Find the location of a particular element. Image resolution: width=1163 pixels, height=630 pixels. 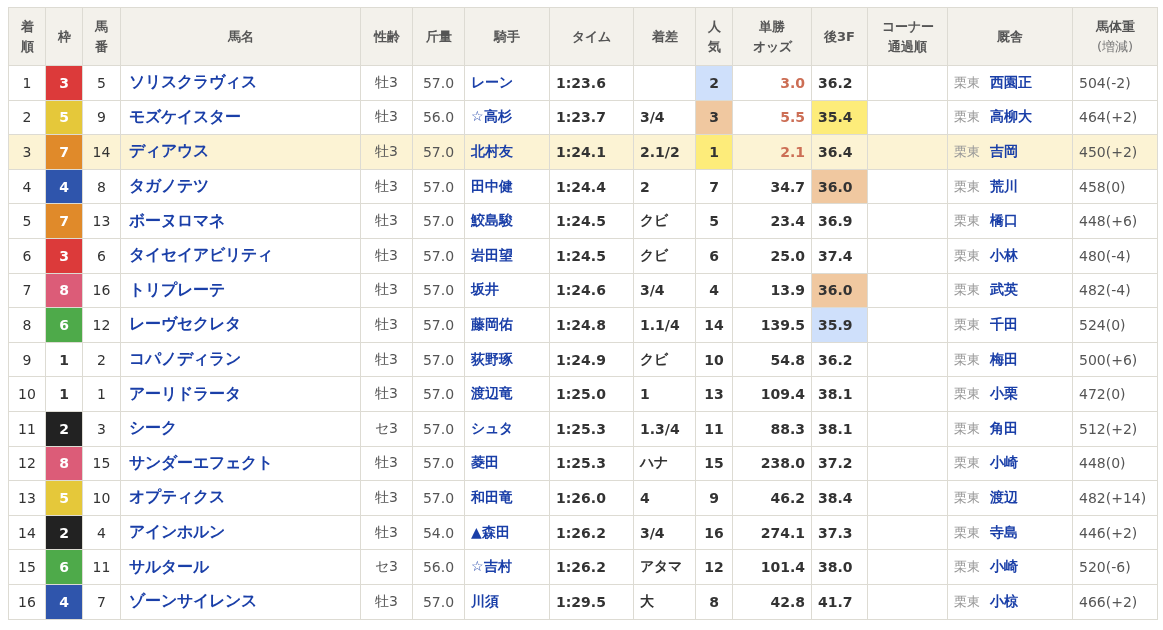

table-cell: 14 is located at coordinates (27, 532).